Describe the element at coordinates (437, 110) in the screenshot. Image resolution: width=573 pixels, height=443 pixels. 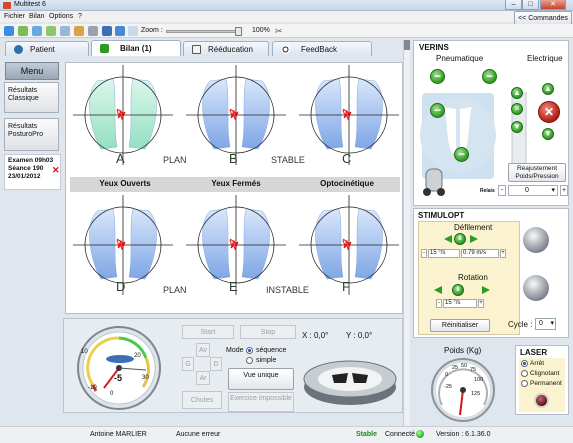
I see `pneu-left-down-button: −` at that location.